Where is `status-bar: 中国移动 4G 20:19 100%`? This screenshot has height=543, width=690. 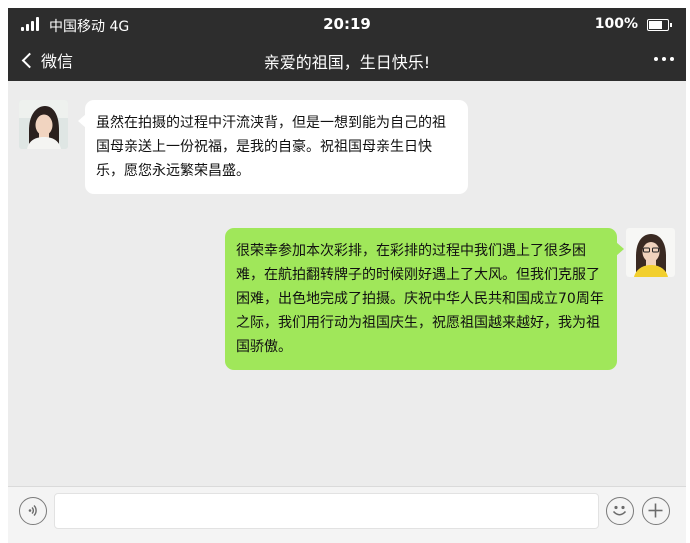
status-bar: 中国移动 4G 20:19 100% is located at coordinates (347, 24).